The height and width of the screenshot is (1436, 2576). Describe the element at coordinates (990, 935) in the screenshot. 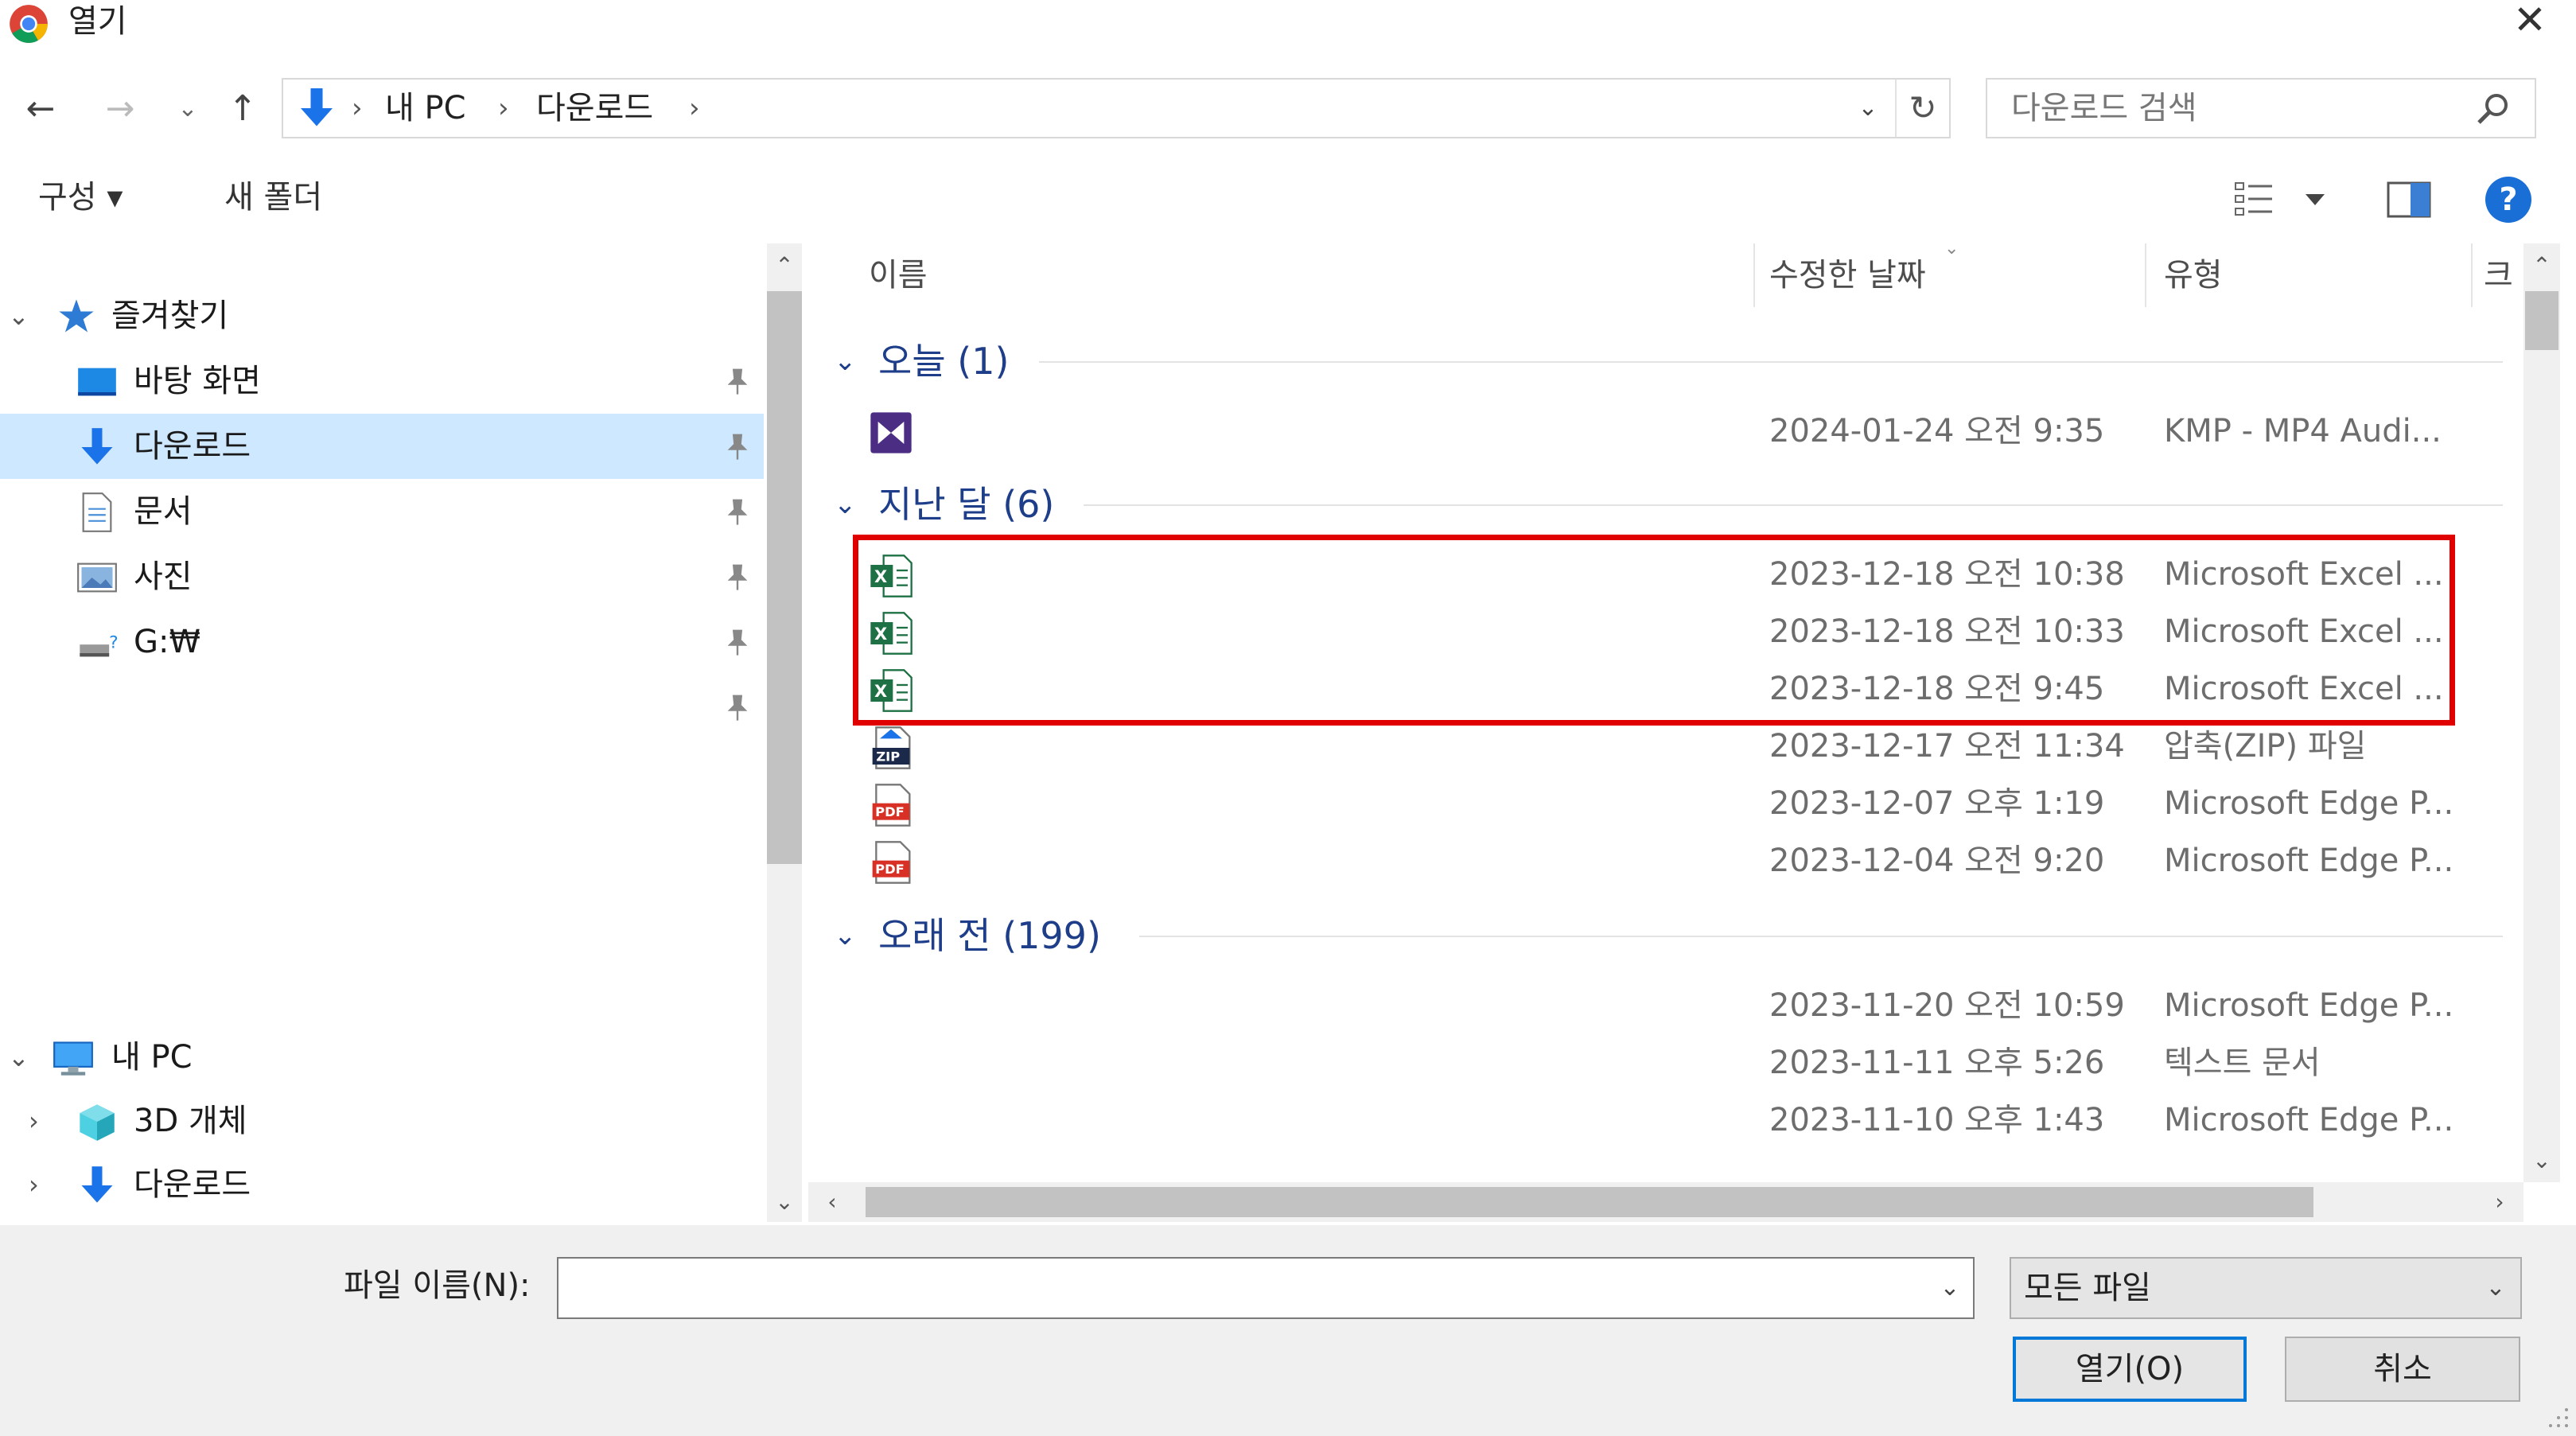

I see `group-label: 오래 전 (199)` at that location.